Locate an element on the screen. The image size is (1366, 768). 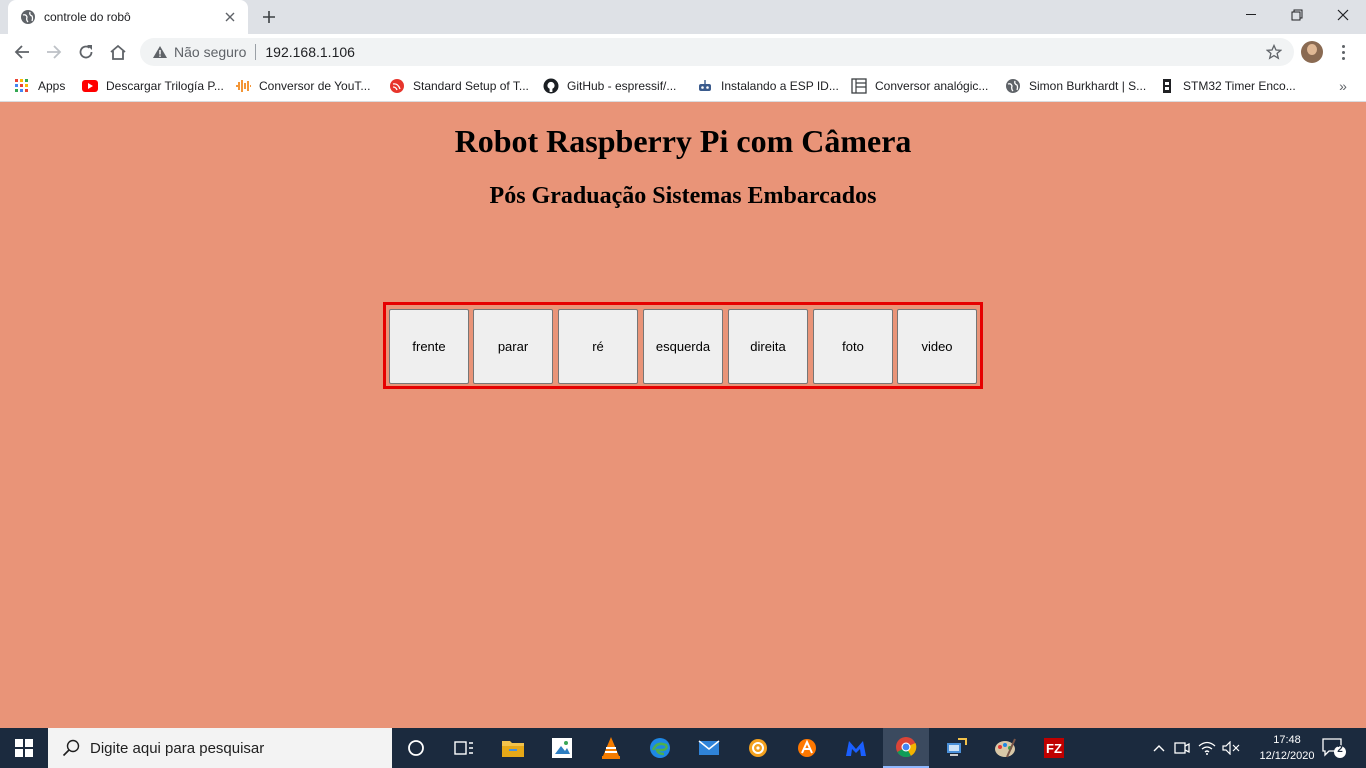
audio-wave-icon is located at coordinates (243, 86).